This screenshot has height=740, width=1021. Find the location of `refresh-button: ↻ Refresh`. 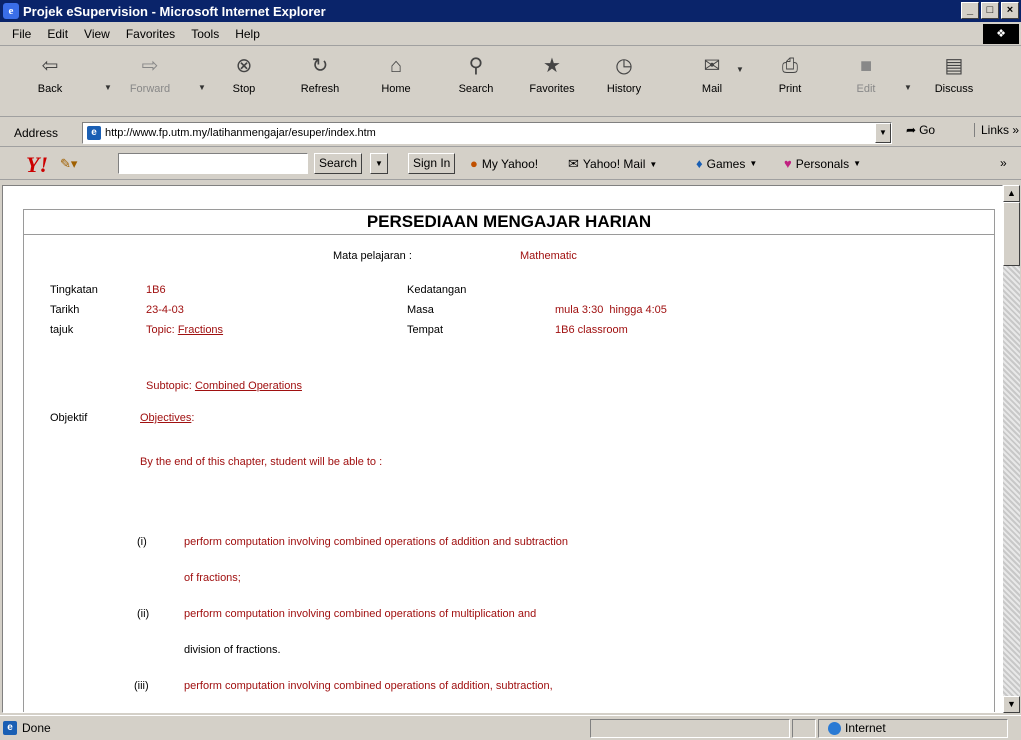

refresh-button: ↻ Refresh is located at coordinates (320, 81).